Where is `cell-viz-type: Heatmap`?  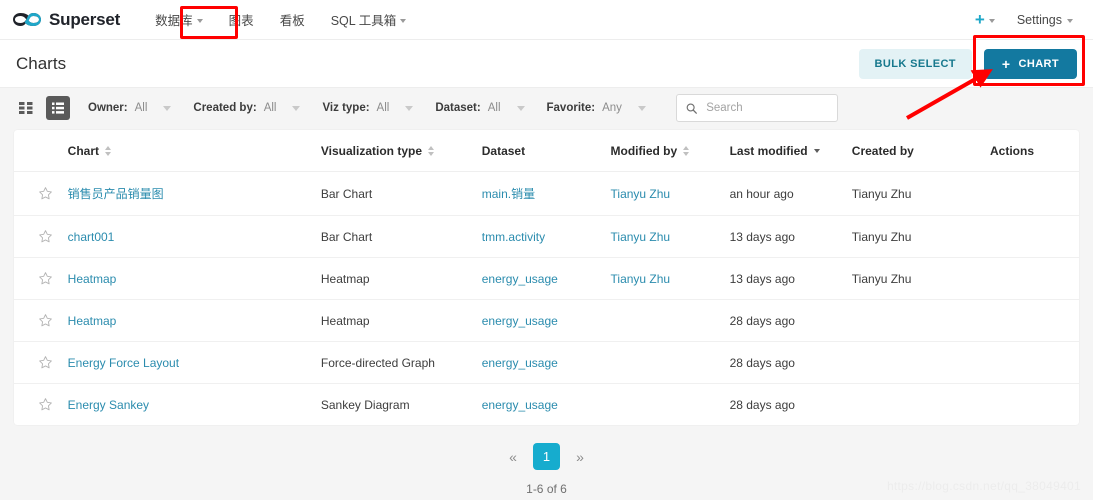 cell-viz-type: Heatmap is located at coordinates (401, 320).